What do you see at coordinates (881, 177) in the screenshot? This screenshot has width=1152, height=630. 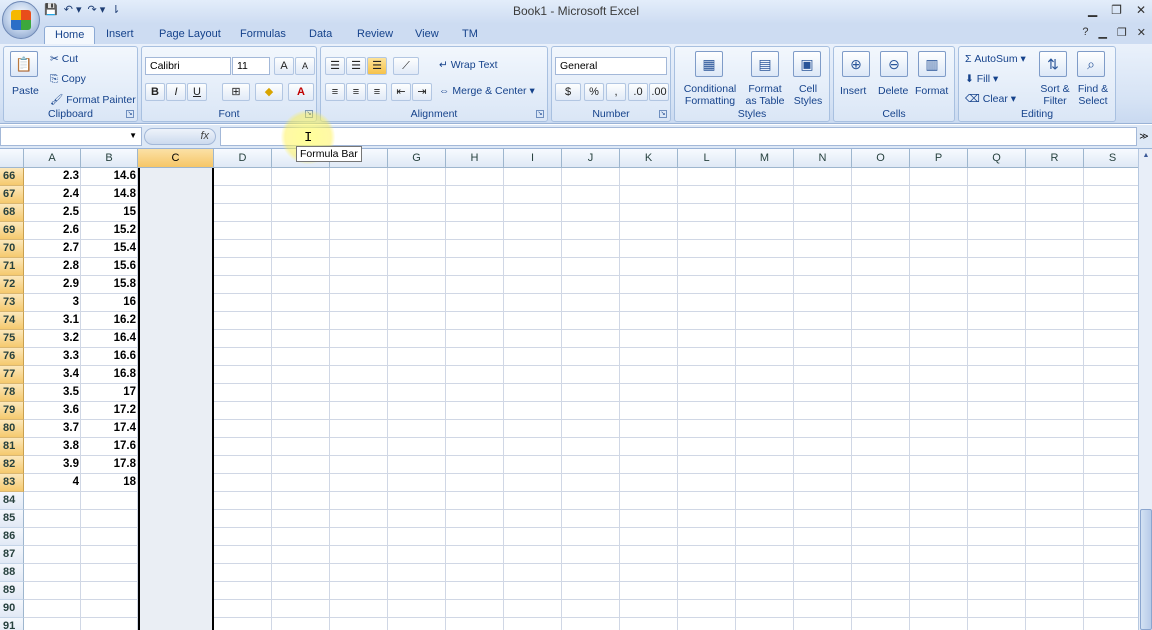 I see `cell-o66` at bounding box center [881, 177].